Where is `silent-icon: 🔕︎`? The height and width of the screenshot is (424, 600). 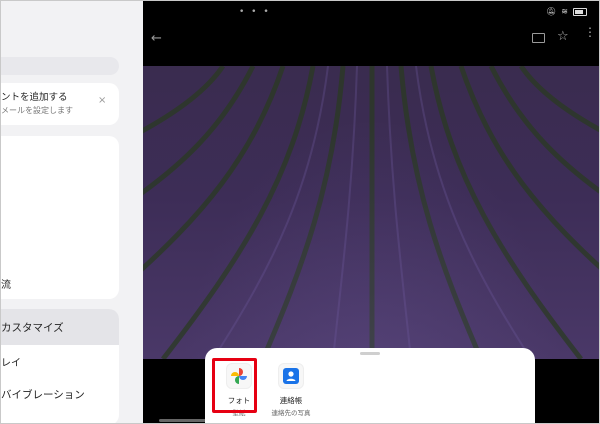 silent-icon: 🔕︎ is located at coordinates (551, 11).